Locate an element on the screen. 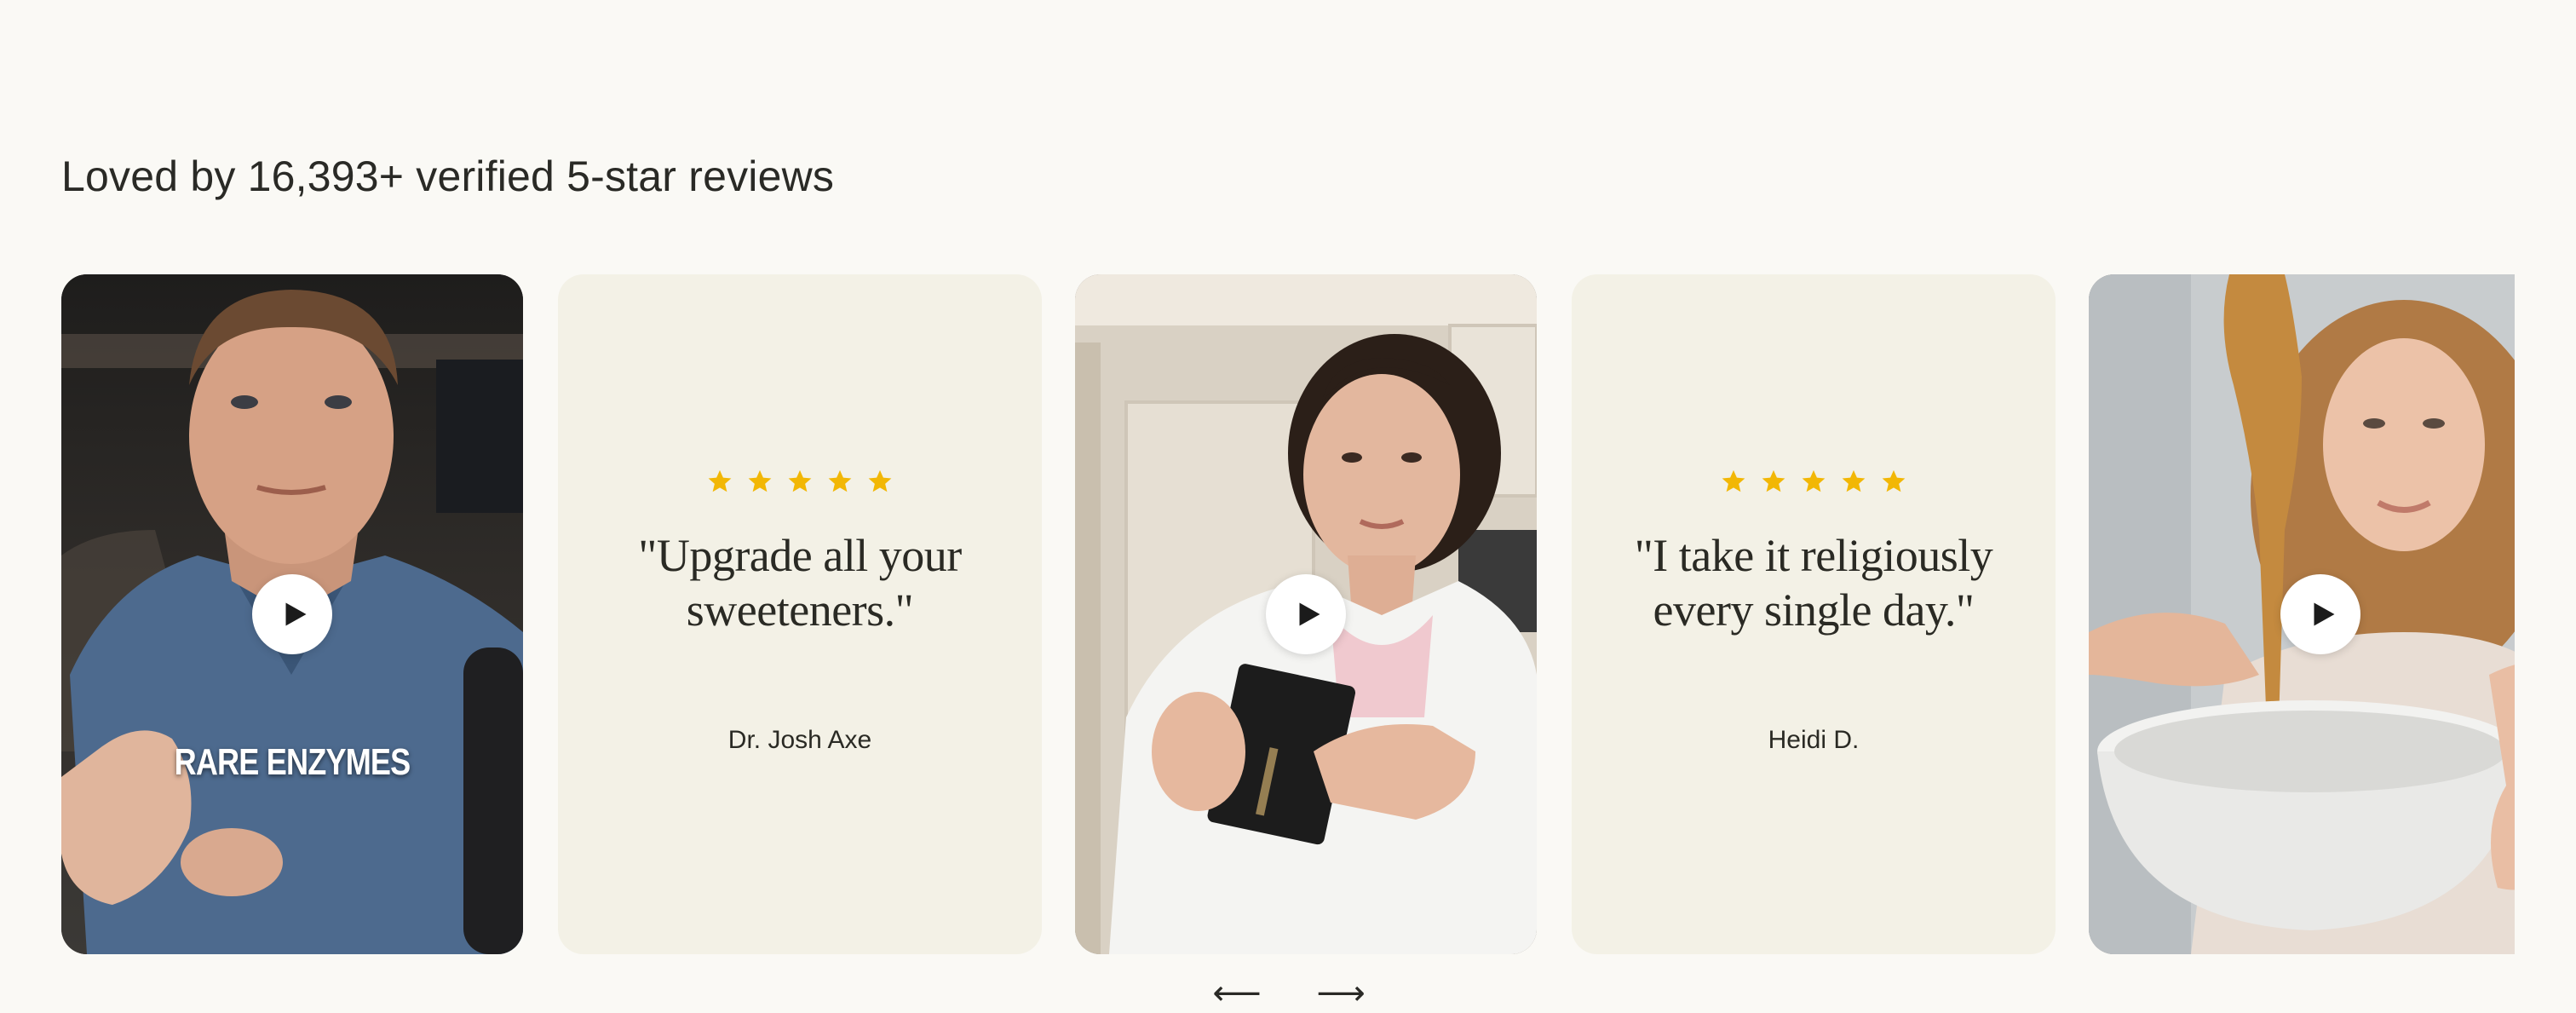 This screenshot has width=2576, height=1013. review-author: Heidi D. is located at coordinates (1814, 740).